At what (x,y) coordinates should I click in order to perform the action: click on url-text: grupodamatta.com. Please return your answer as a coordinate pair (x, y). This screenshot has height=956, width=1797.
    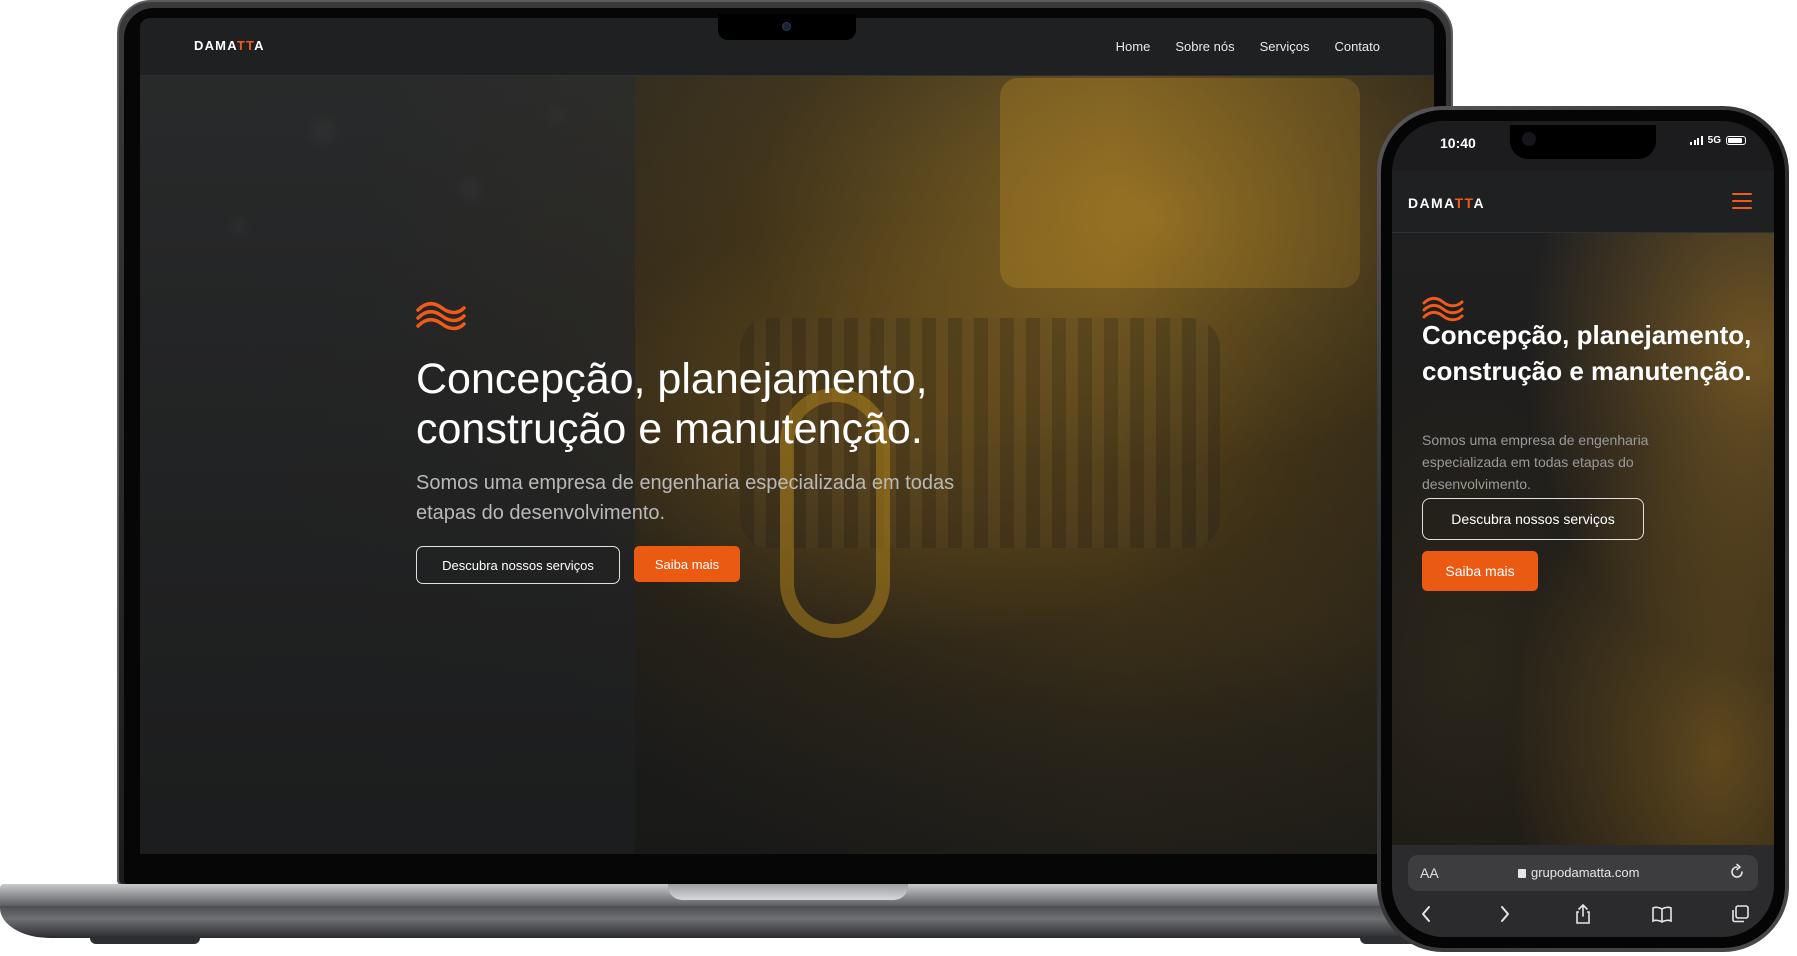
    Looking at the image, I should click on (1585, 872).